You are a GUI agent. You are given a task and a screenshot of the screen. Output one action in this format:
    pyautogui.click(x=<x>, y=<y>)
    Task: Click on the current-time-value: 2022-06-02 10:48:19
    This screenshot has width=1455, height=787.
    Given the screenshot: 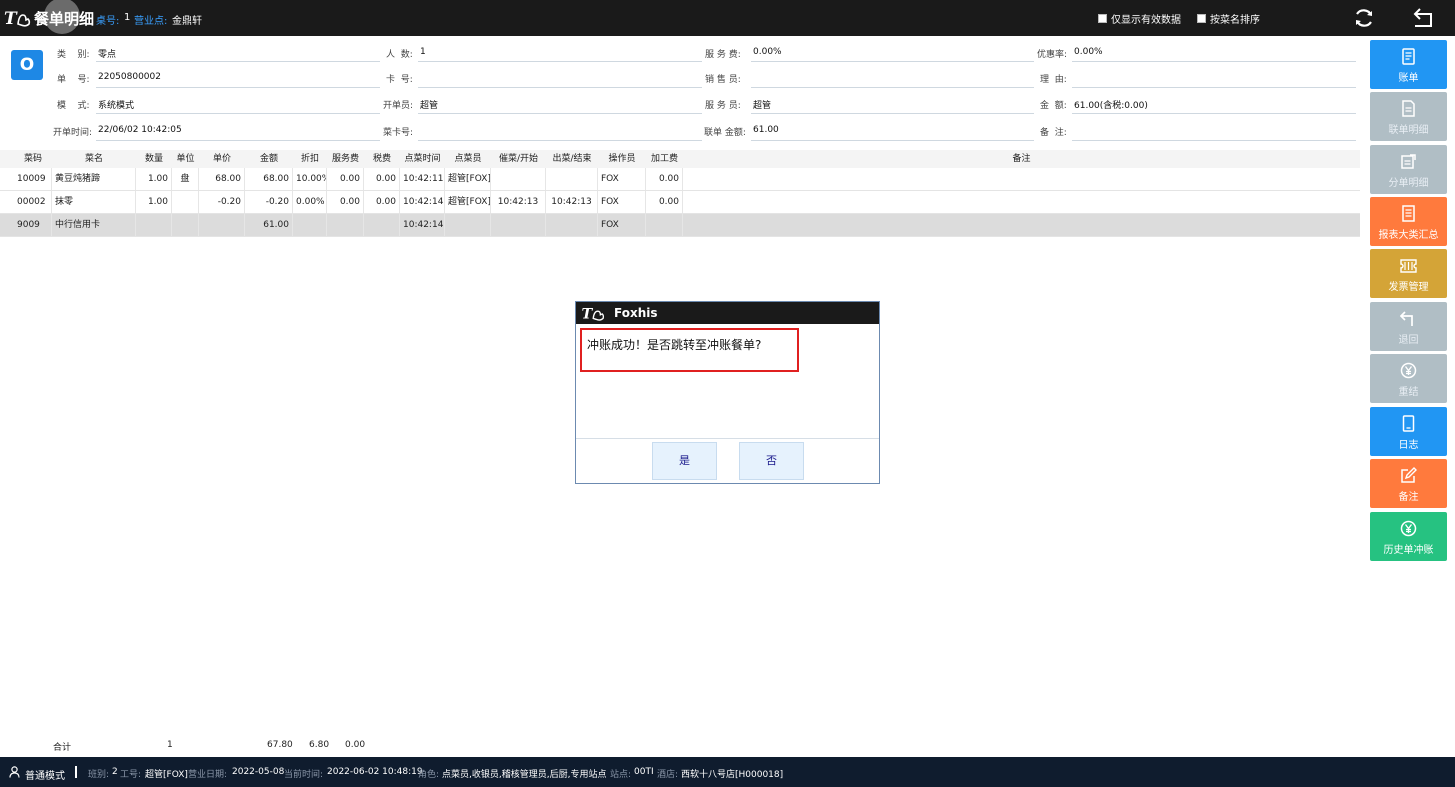 What is the action you would take?
    pyautogui.click(x=375, y=772)
    